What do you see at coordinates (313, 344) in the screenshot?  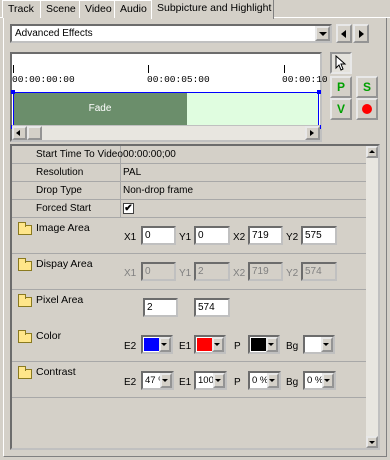 I see `bg-color-swatch` at bounding box center [313, 344].